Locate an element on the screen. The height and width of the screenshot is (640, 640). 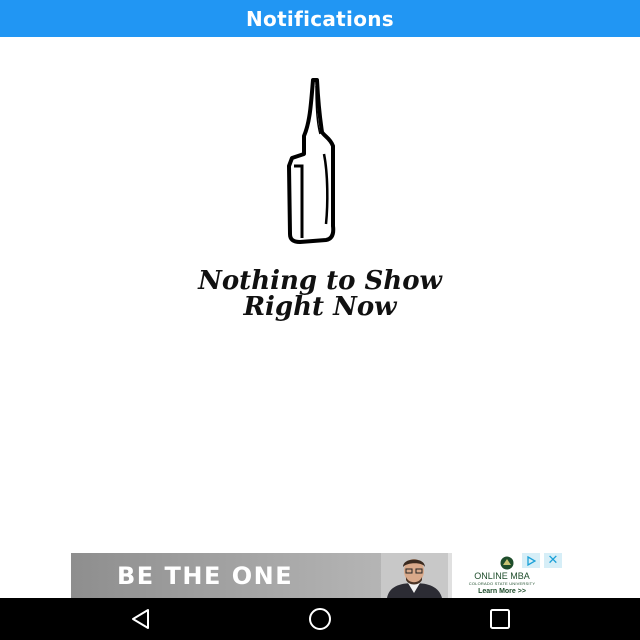
ad-creative: BE THE ONE is located at coordinates (259, 575).